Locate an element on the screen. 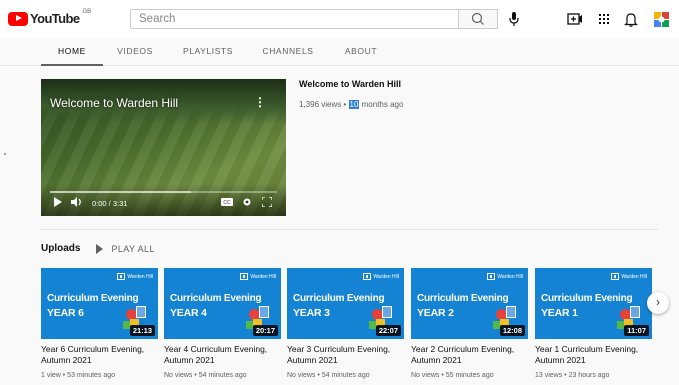 This screenshot has height=385, width=679. shelf-next-button: › is located at coordinates (658, 303).